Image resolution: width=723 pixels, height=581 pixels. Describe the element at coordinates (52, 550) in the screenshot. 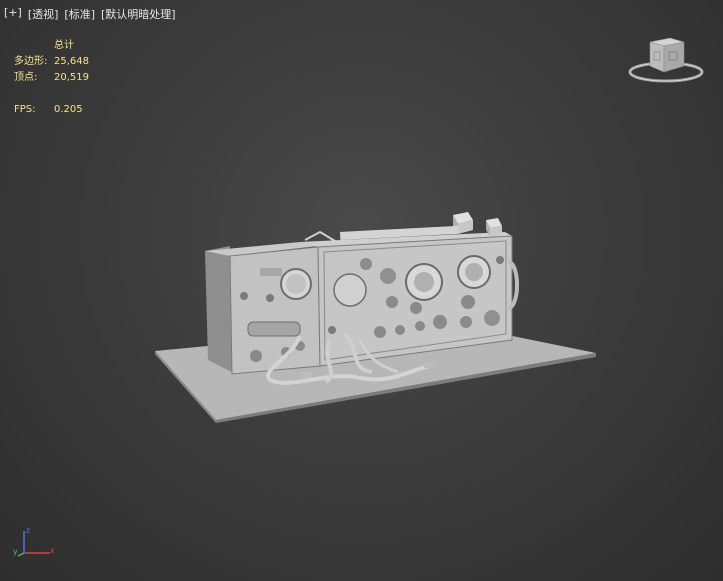

I see `axis-x-label: x` at that location.